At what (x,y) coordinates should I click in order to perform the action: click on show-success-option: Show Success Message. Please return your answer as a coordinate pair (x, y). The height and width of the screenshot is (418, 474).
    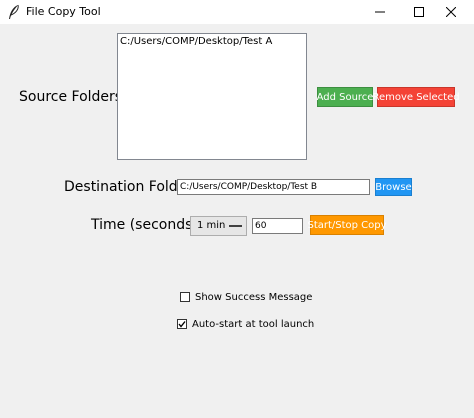
    Looking at the image, I should click on (246, 297).